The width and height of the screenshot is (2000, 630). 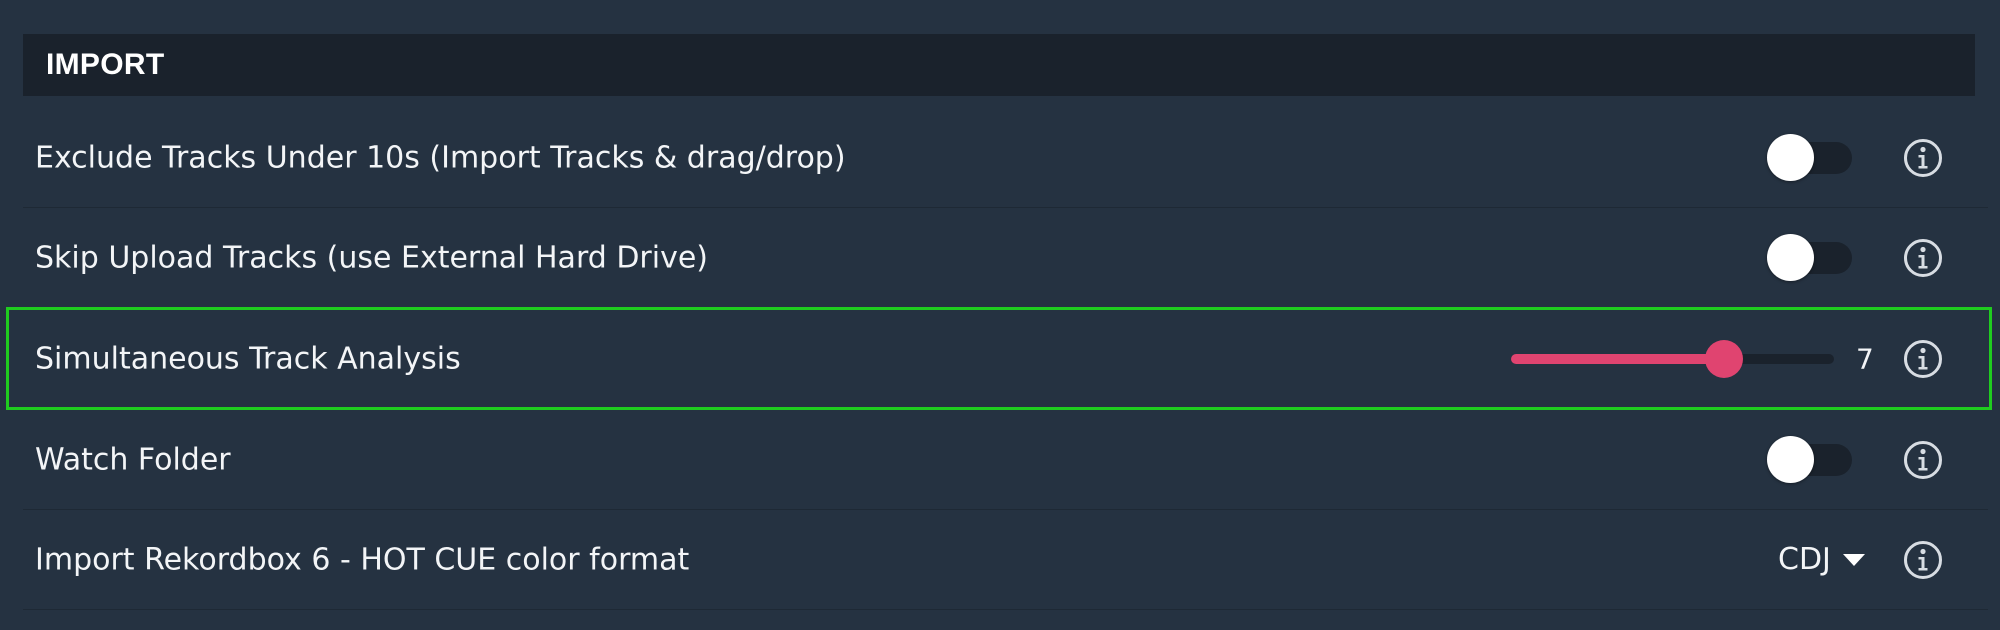 I want to click on exclude-short-tracks-toggle, so click(x=1809, y=157).